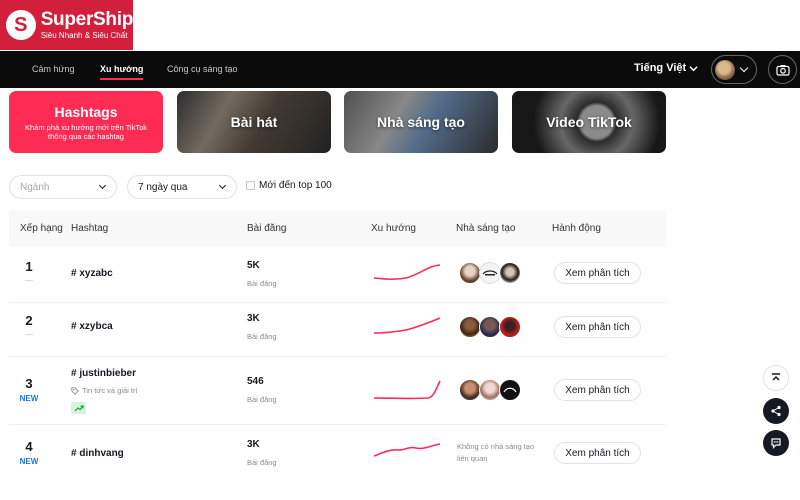  What do you see at coordinates (63, 187) in the screenshot?
I see `industry-select: Ngành` at bounding box center [63, 187].